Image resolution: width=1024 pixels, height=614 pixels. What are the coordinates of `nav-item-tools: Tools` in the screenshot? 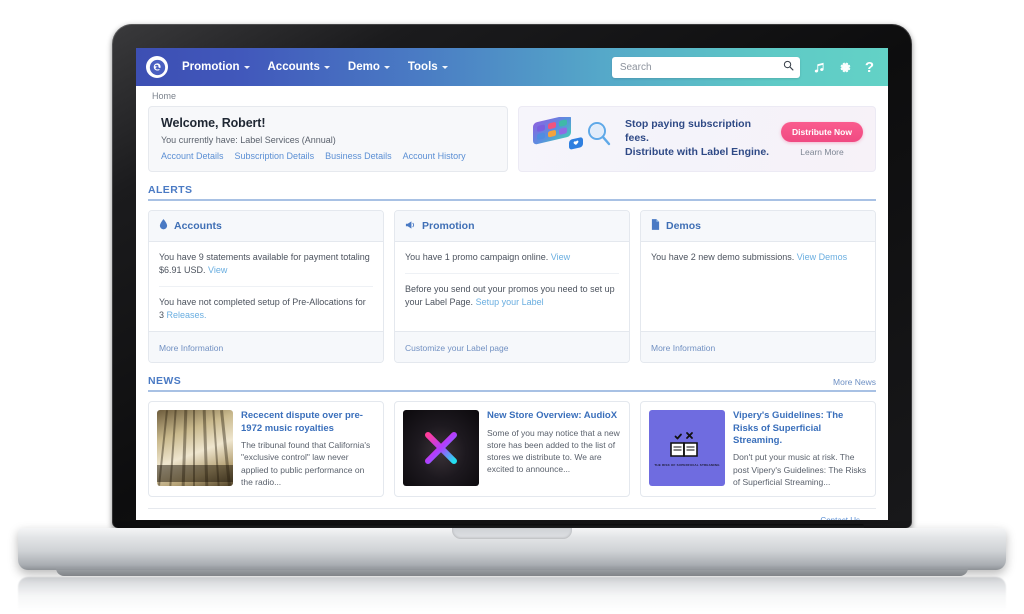 It's located at (428, 67).